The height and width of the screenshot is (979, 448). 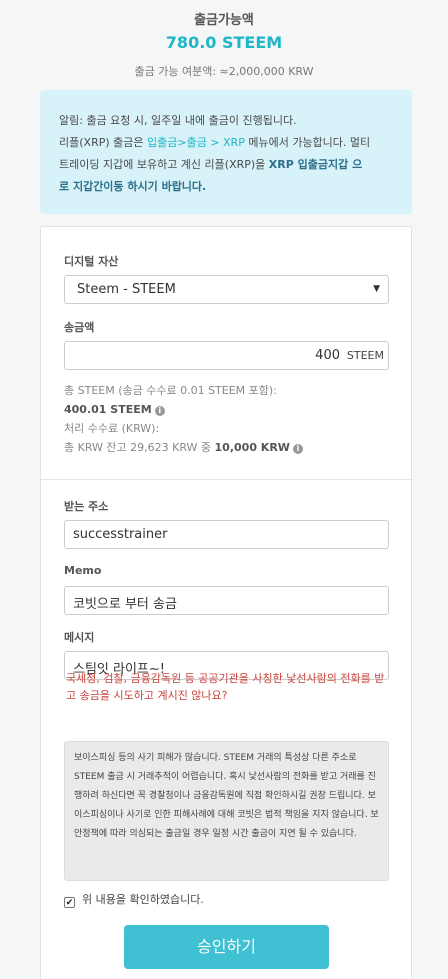 What do you see at coordinates (170, 390) in the screenshot?
I see `total-label: 총 STEEM (송금 수수료 0.01 STEEM 포함):` at bounding box center [170, 390].